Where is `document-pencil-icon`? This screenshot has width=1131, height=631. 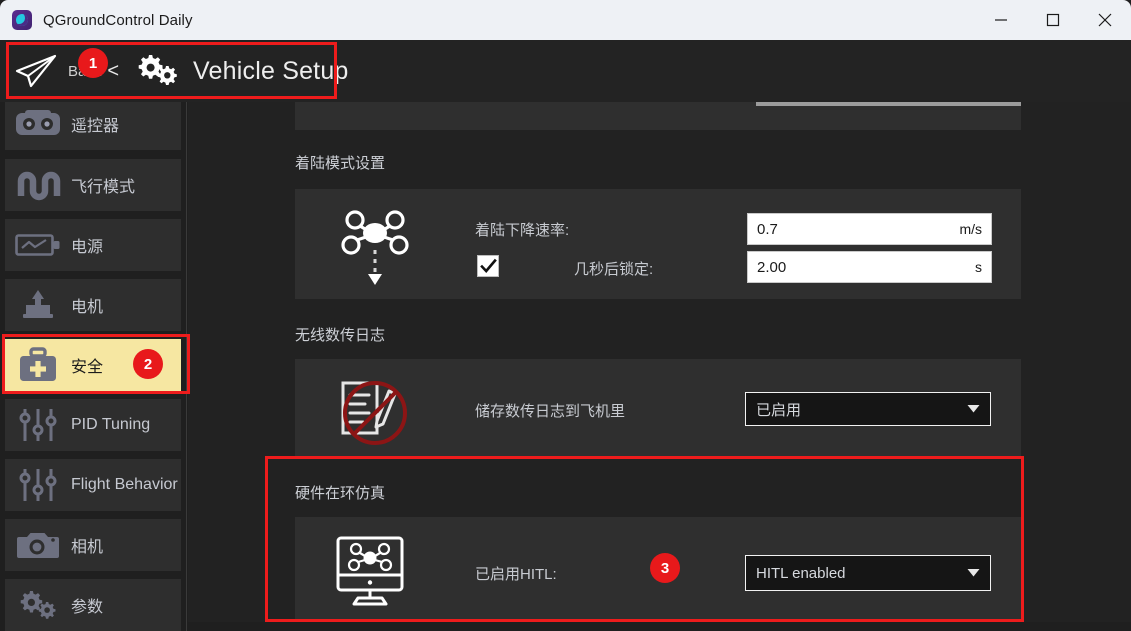
document-pencil-icon is located at coordinates (366, 408).